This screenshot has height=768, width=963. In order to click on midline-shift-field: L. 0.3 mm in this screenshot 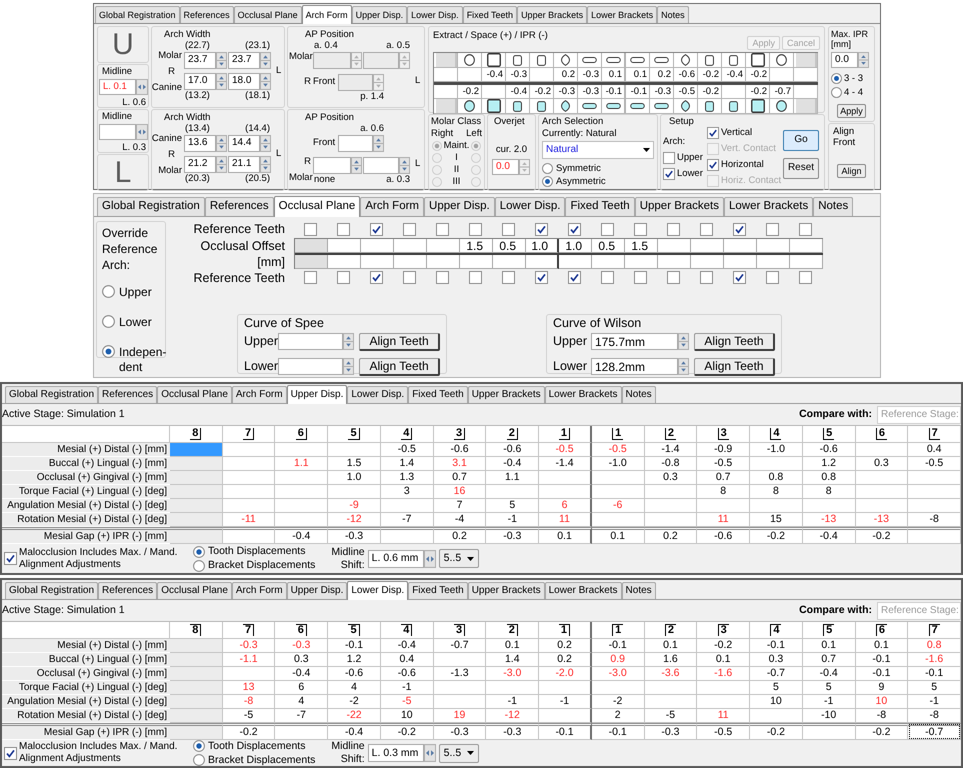, I will do `click(396, 753)`.